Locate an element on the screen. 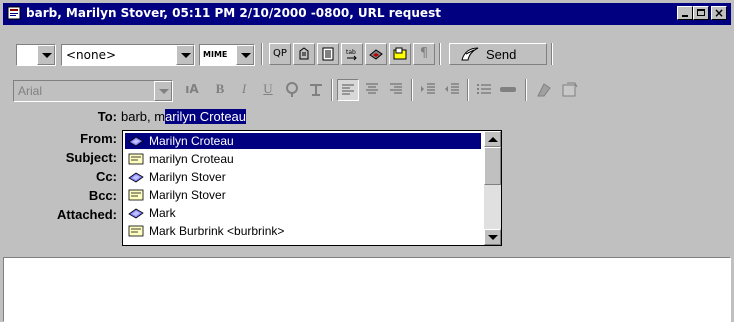 The image size is (734, 322). receipt-icon is located at coordinates (400, 53).